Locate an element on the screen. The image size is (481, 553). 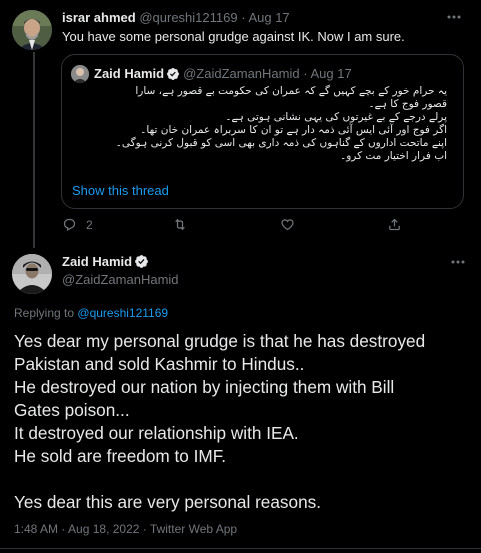
body-line: He sold are freedom to IMF. is located at coordinates (120, 456).